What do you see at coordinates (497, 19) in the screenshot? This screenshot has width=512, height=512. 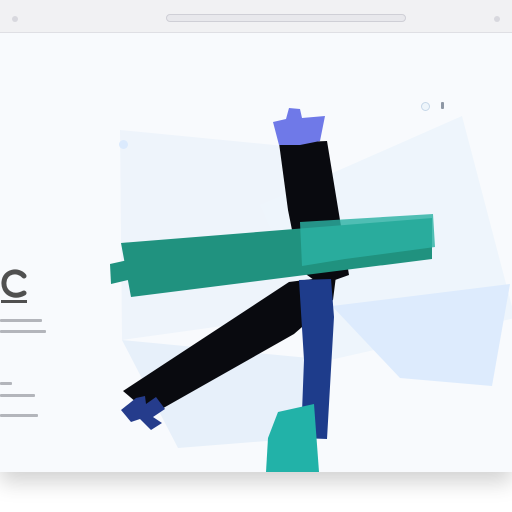 I see `window-control-right` at bounding box center [497, 19].